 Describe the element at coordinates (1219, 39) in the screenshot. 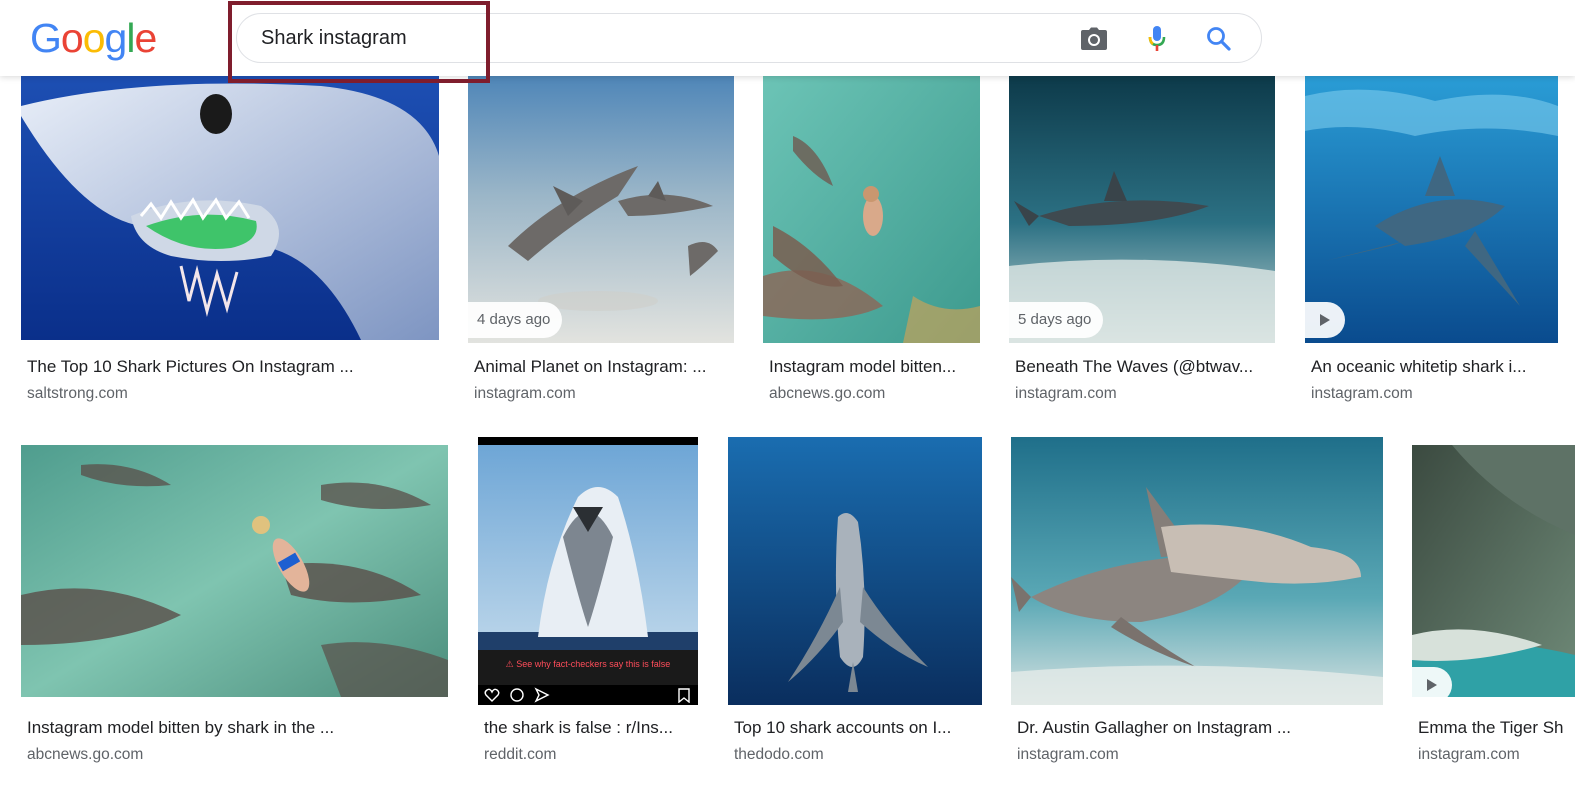

I see `search-icon` at that location.